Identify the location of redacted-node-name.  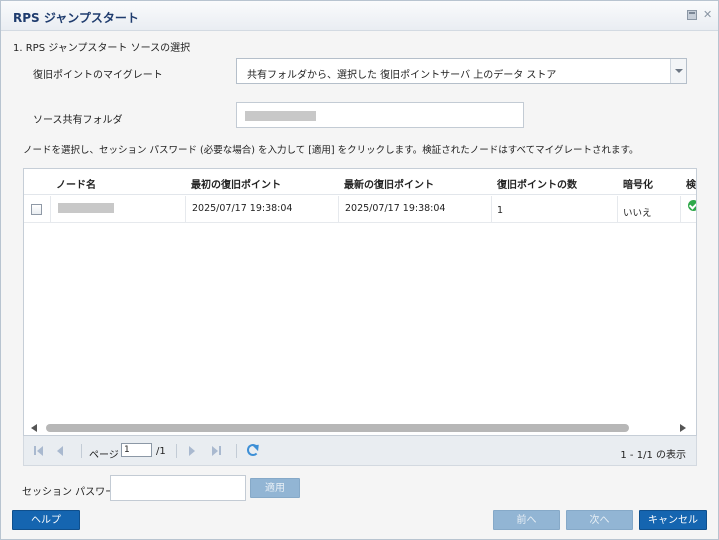
(86, 208).